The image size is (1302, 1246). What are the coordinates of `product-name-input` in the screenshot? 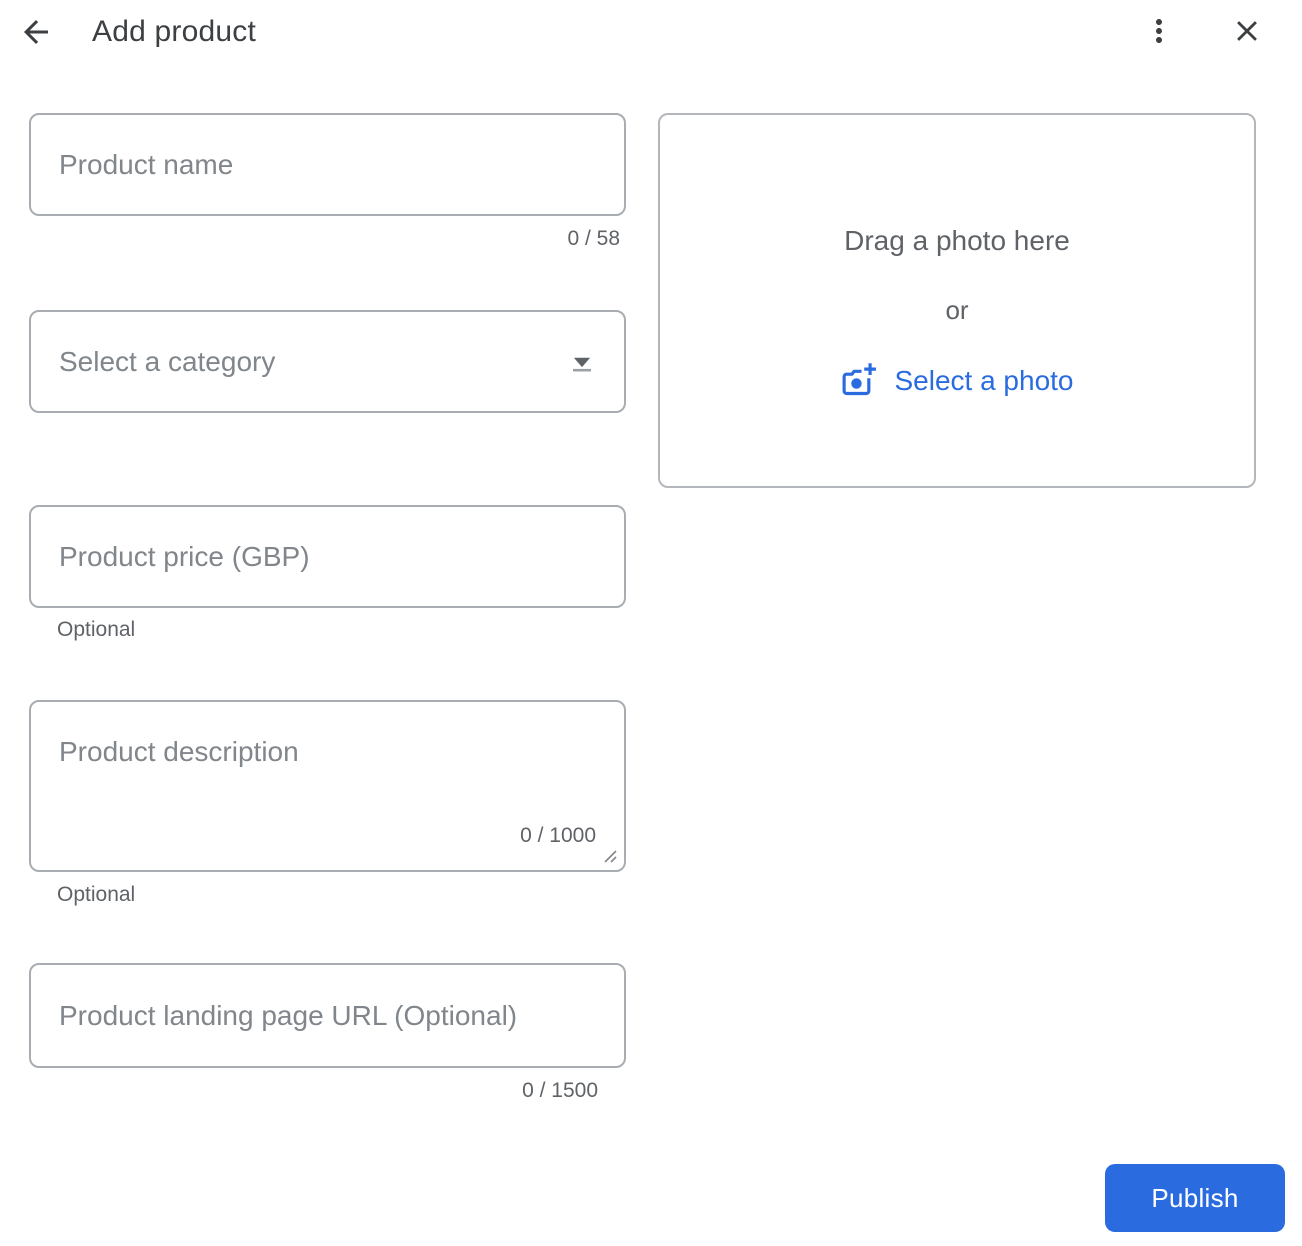 It's located at (327, 164).